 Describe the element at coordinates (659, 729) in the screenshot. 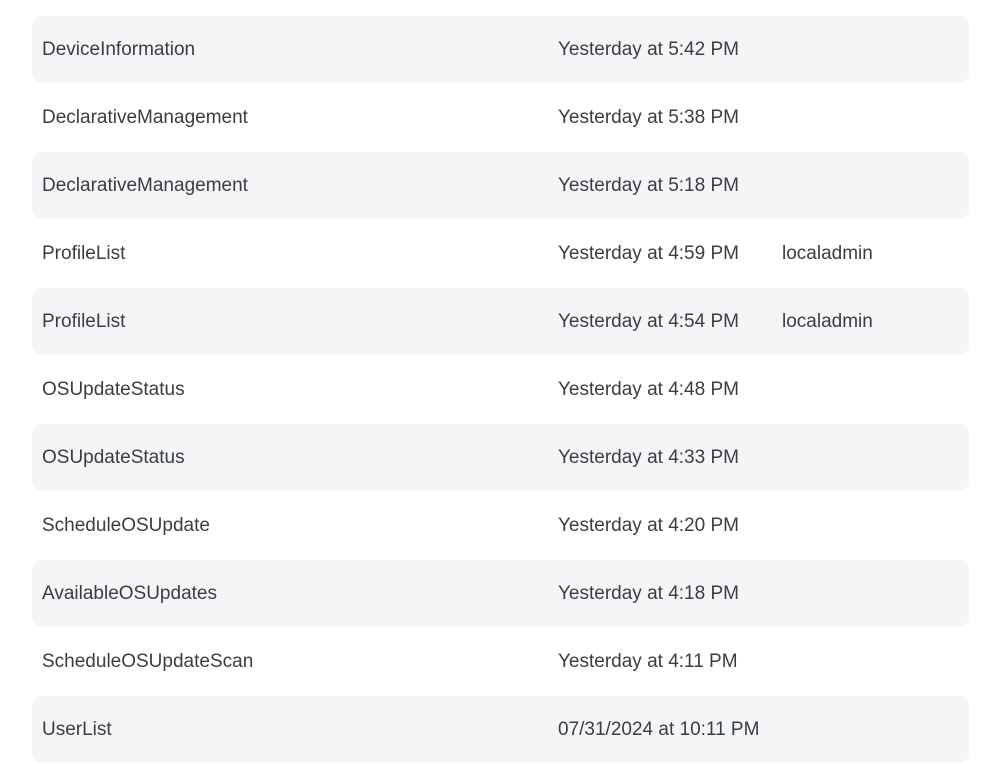

I see `command-time: 07/31/2024 at 10:11 PM` at that location.